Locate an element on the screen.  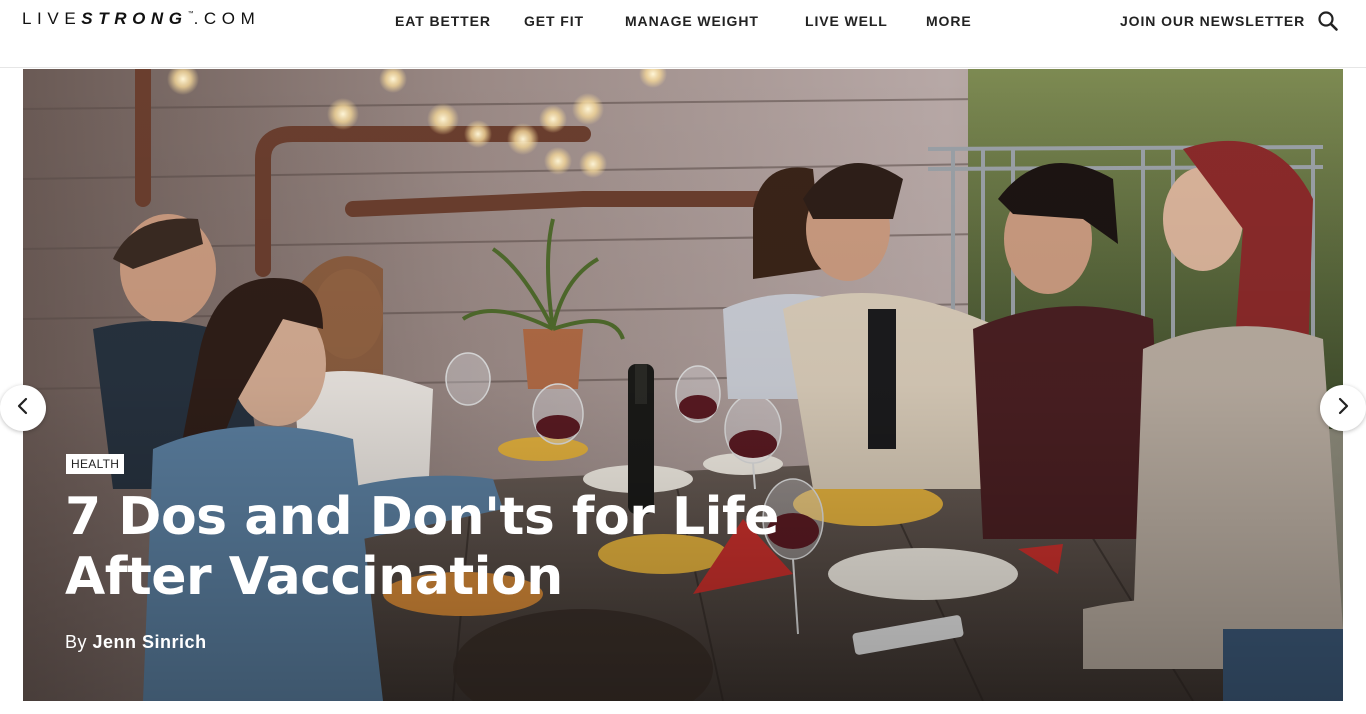
byline-author: Jenn Sinrich is located at coordinates (150, 642).